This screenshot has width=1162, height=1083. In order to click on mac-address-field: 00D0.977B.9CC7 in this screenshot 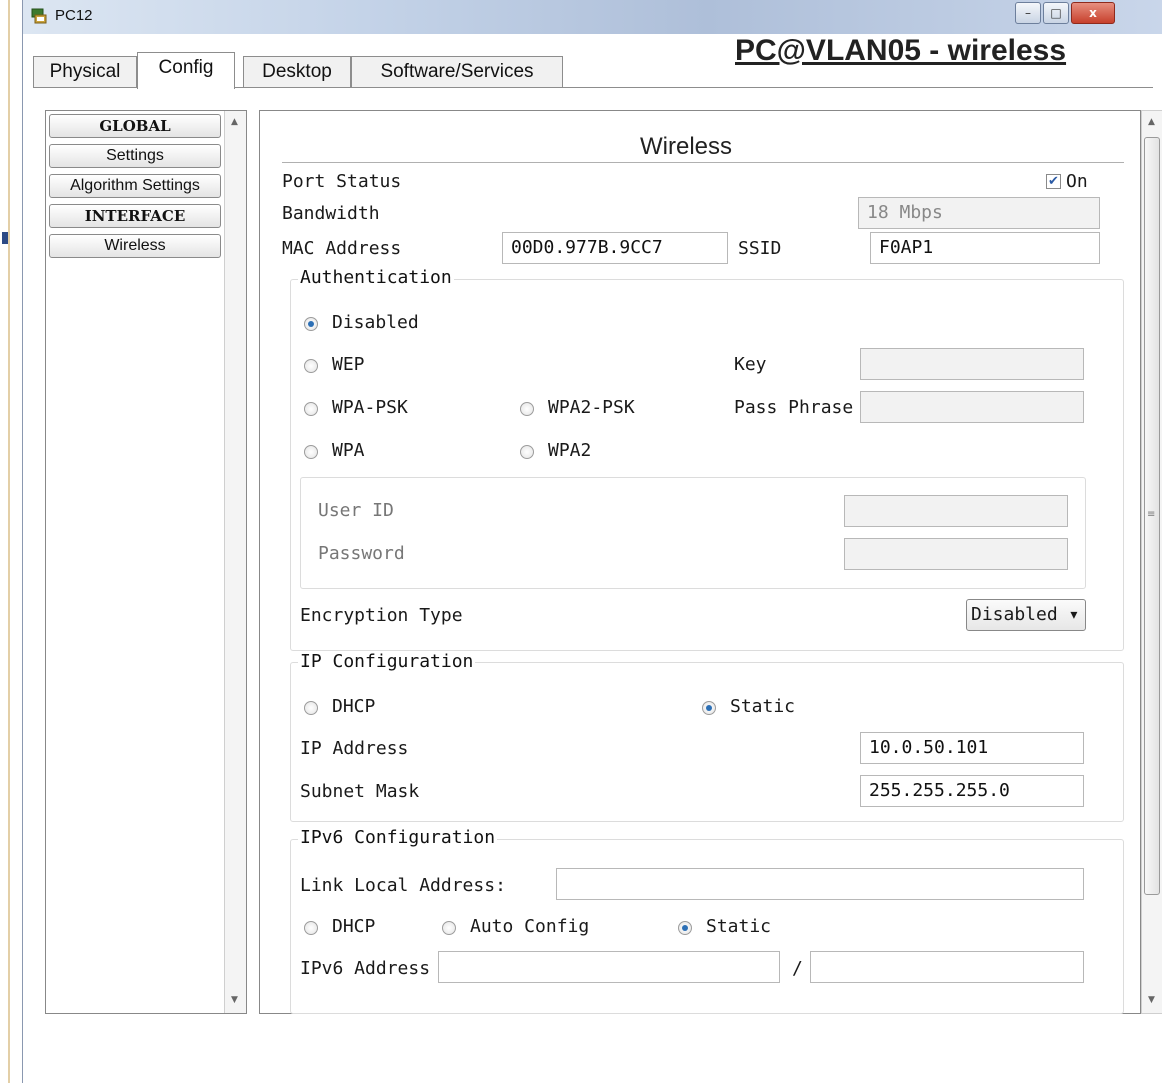, I will do `click(615, 248)`.